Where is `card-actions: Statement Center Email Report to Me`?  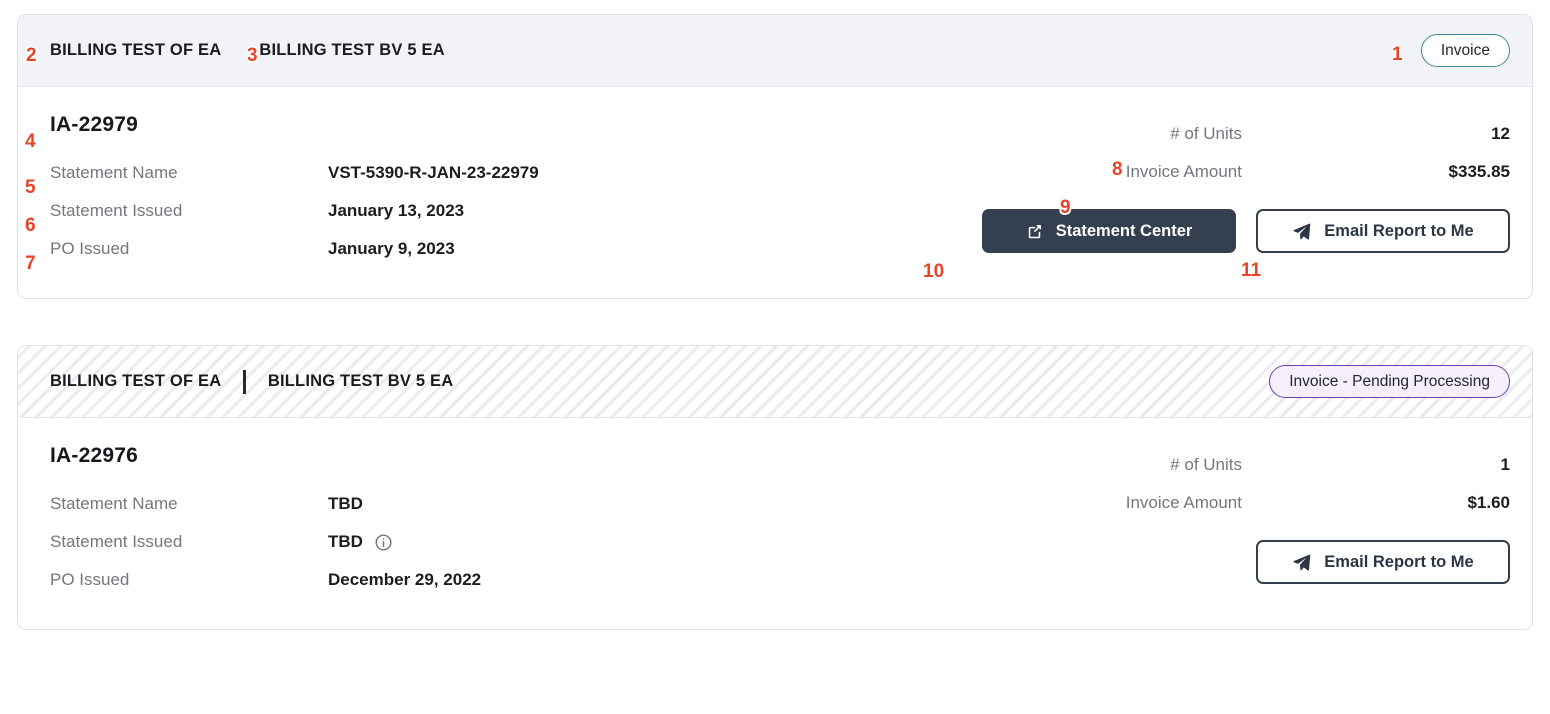
card-actions: Statement Center Email Report to Me is located at coordinates (1246, 231).